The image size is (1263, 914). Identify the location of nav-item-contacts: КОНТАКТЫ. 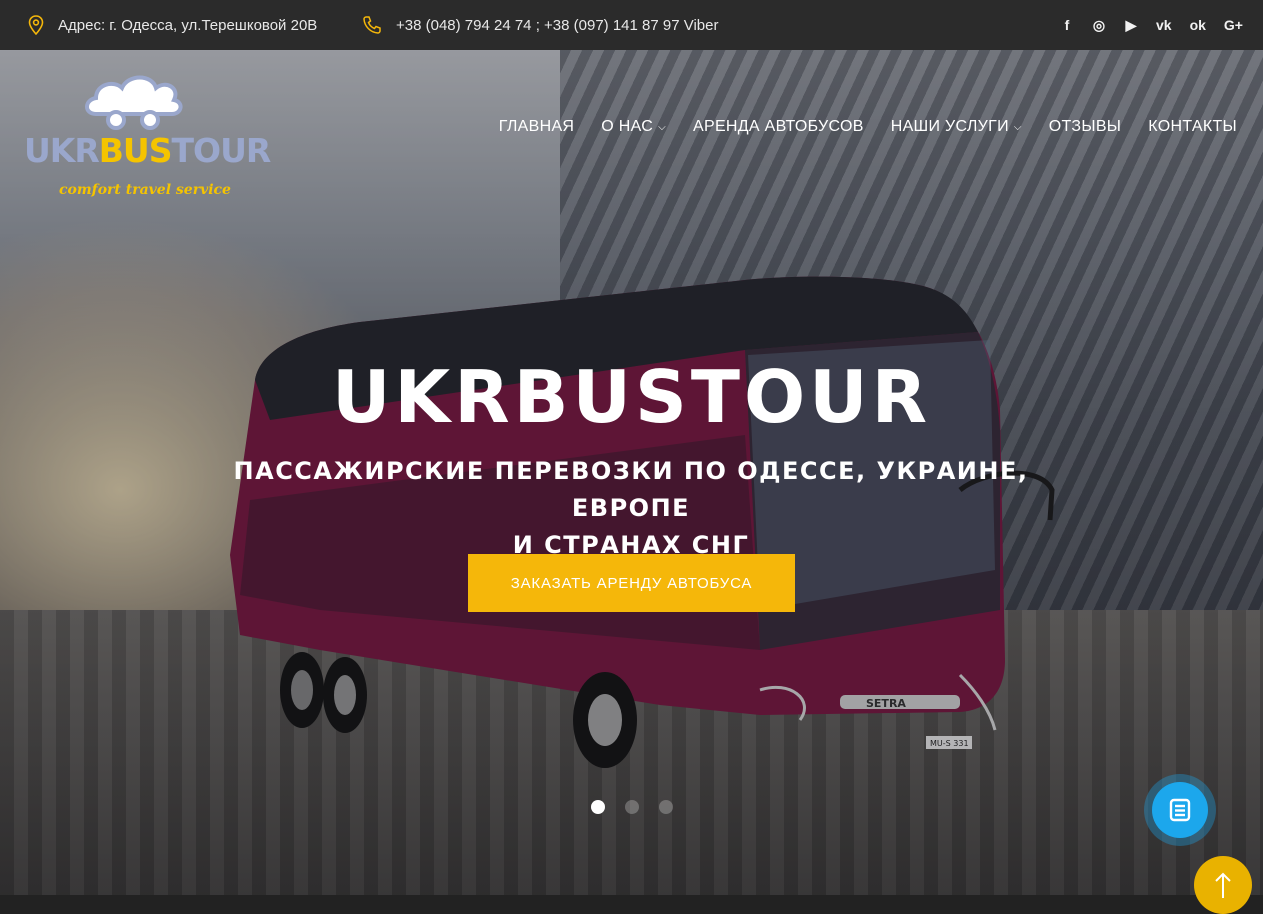
(1192, 127).